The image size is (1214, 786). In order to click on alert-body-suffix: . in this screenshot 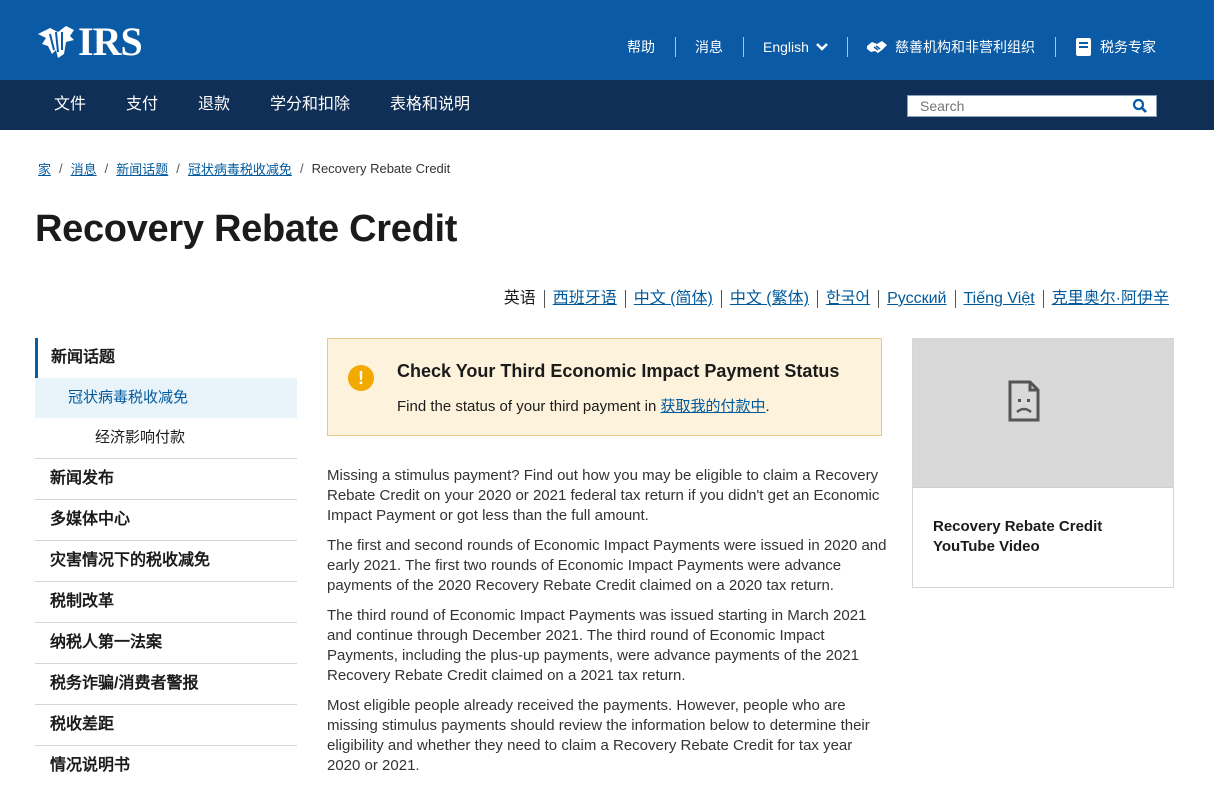, I will do `click(767, 406)`.